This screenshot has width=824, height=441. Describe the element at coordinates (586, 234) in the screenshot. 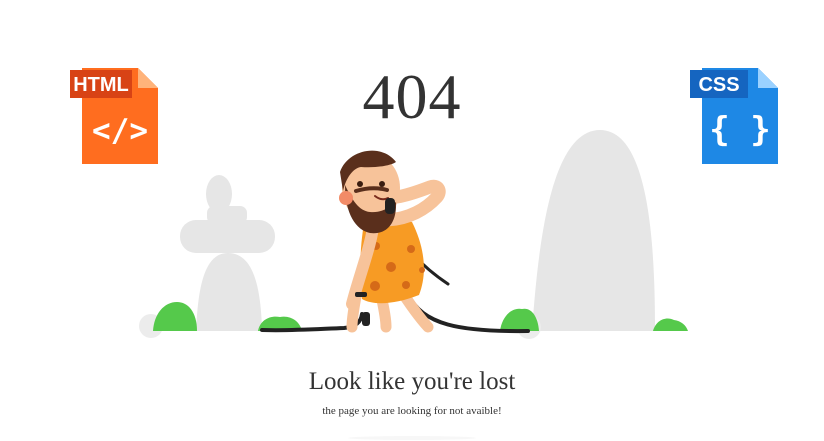

I see `right-rock` at that location.